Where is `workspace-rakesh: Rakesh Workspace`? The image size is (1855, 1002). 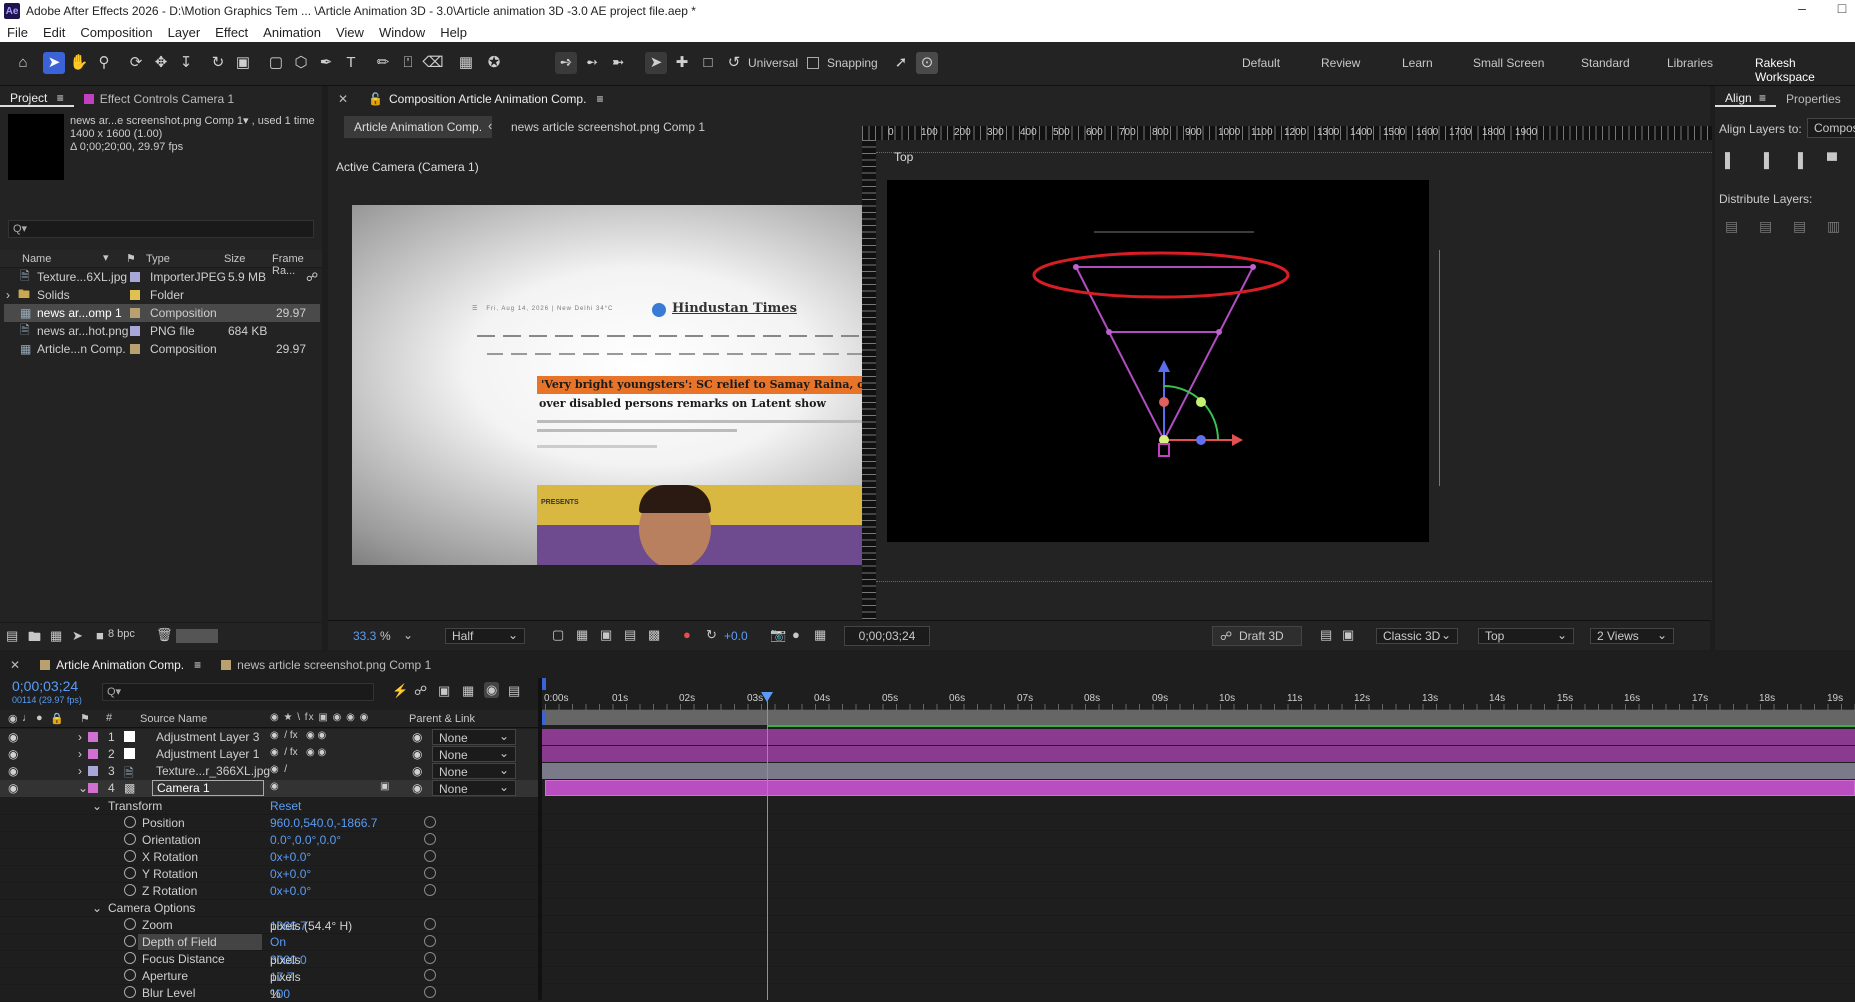
workspace-rakesh: Rakesh Workspace is located at coordinates (1805, 70).